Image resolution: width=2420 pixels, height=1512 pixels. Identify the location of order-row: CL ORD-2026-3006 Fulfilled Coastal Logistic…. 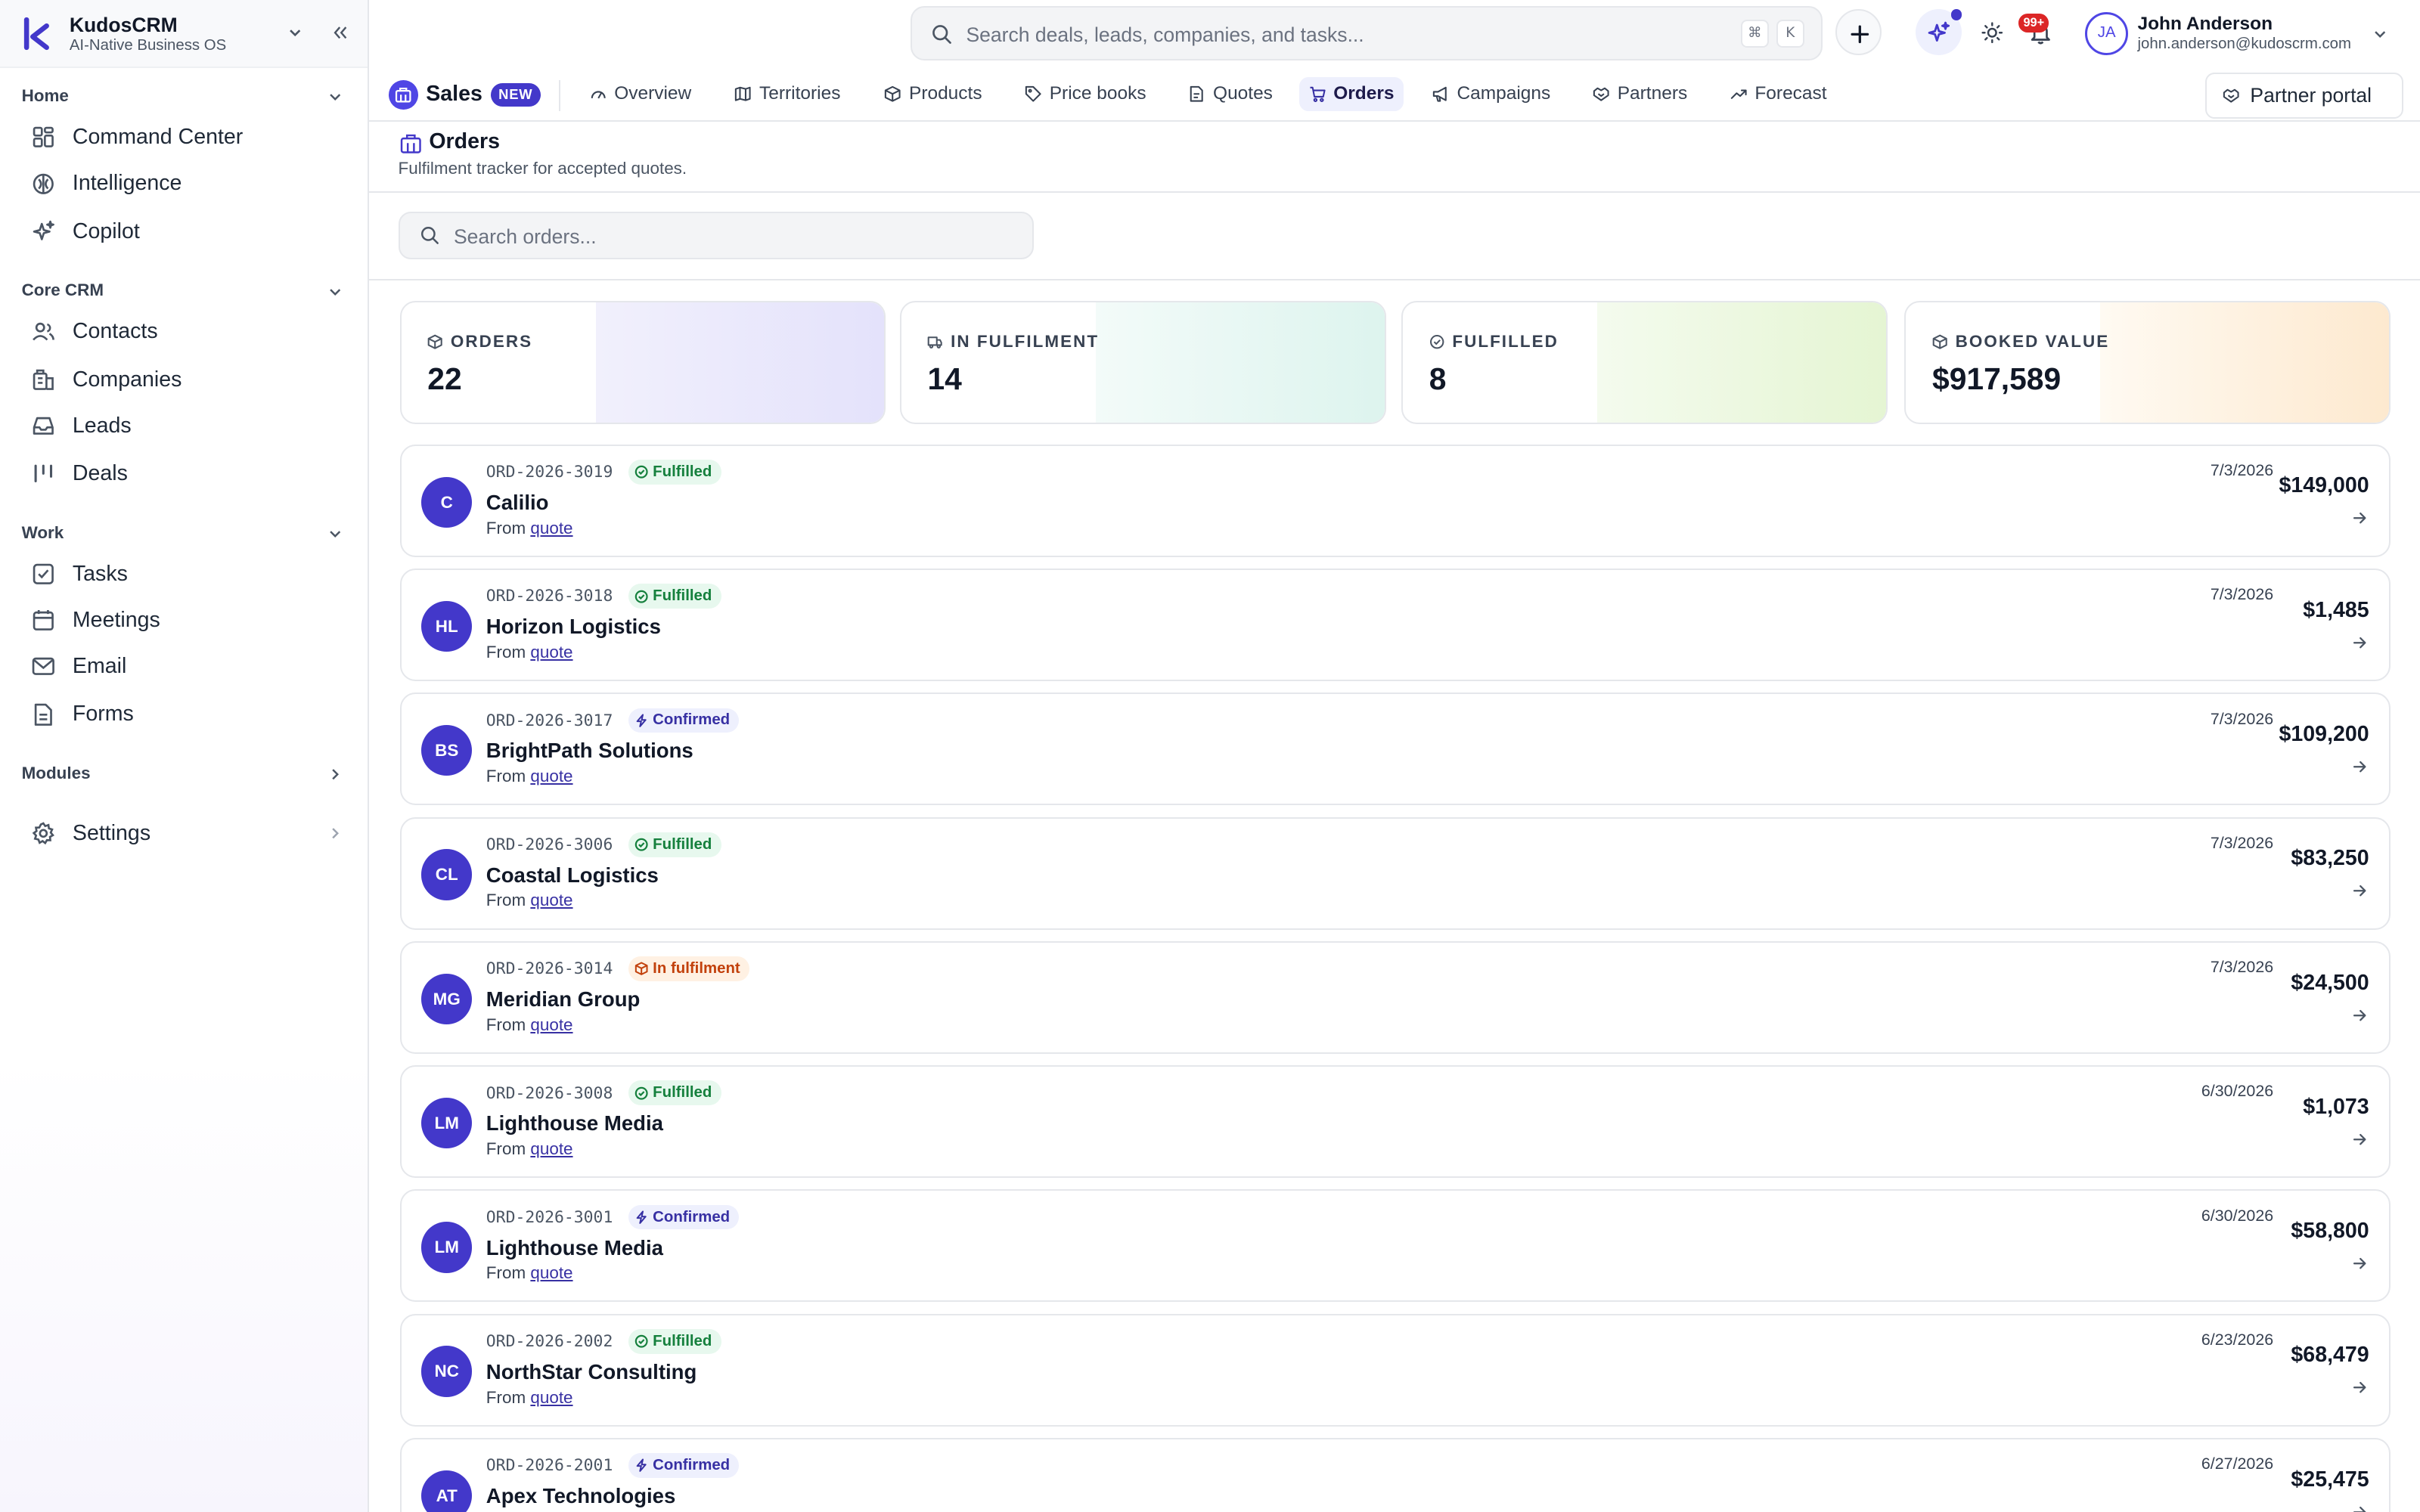
(1395, 873).